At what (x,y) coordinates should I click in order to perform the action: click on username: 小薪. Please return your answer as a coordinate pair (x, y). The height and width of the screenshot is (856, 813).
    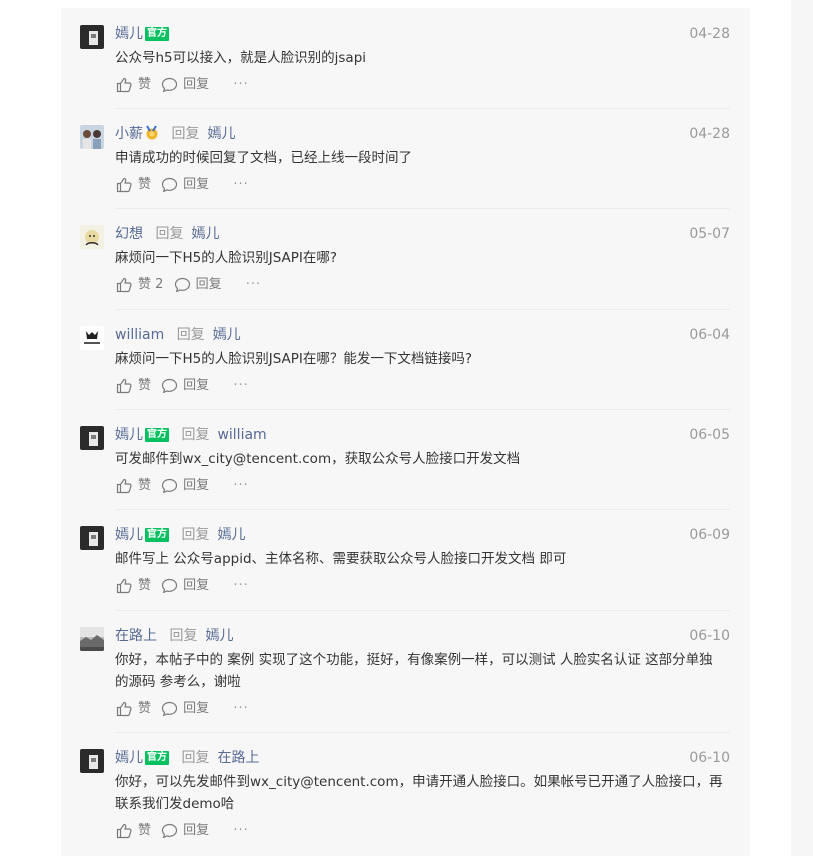
    Looking at the image, I should click on (129, 134).